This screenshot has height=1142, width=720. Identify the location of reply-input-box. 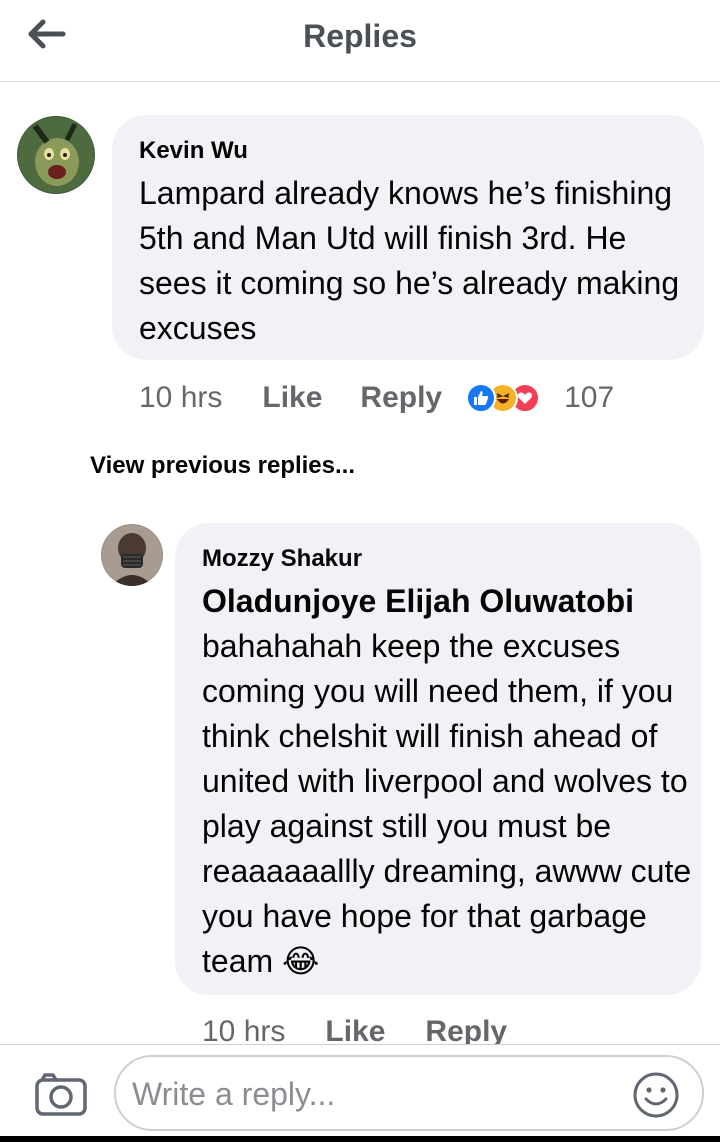
(409, 1093).